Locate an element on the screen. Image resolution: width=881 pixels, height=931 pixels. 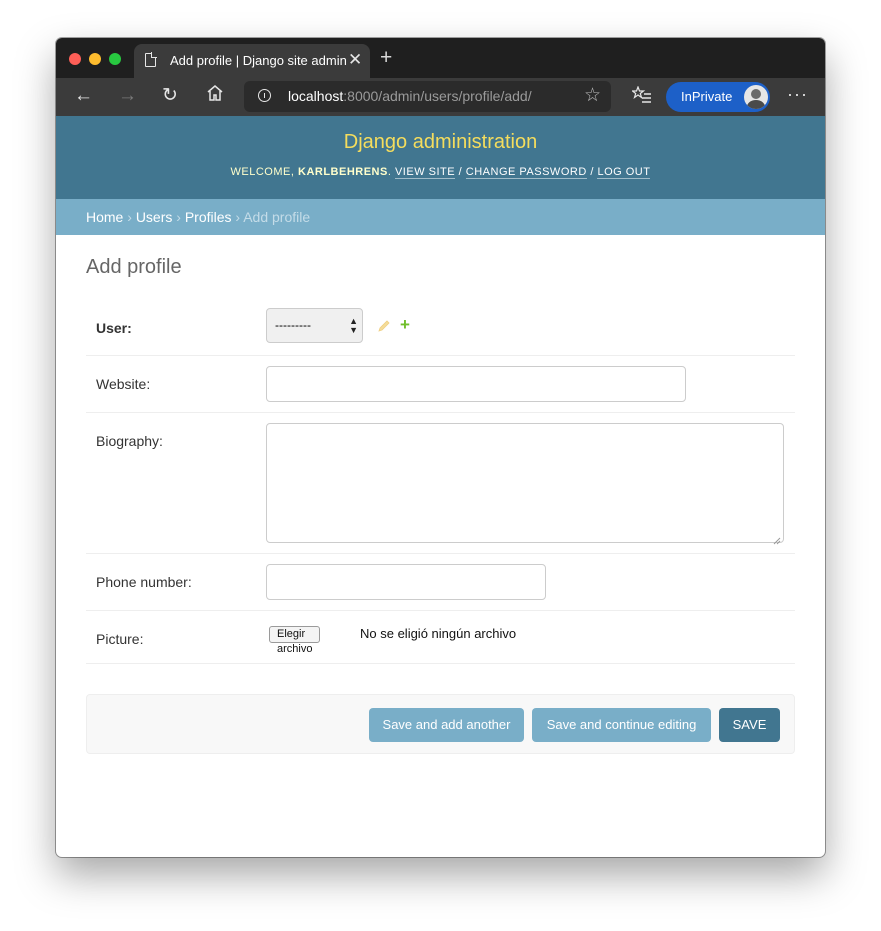
save-and-continue-button: Save and continue editing is located at coordinates (621, 725).